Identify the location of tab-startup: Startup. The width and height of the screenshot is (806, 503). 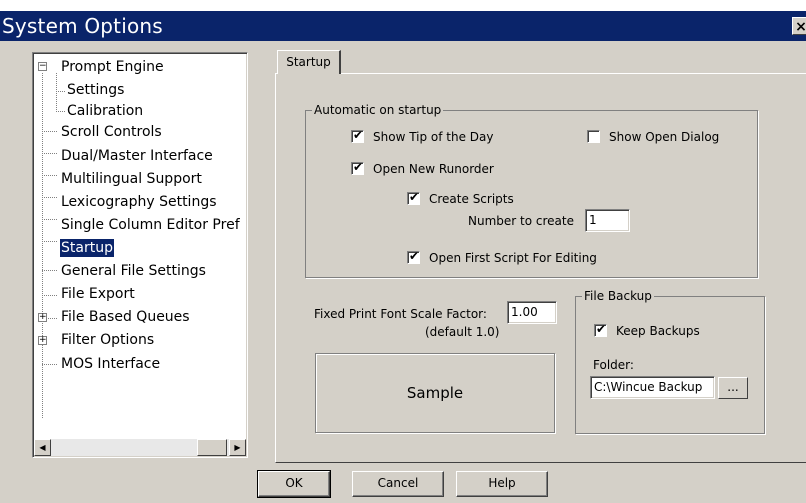
(309, 62).